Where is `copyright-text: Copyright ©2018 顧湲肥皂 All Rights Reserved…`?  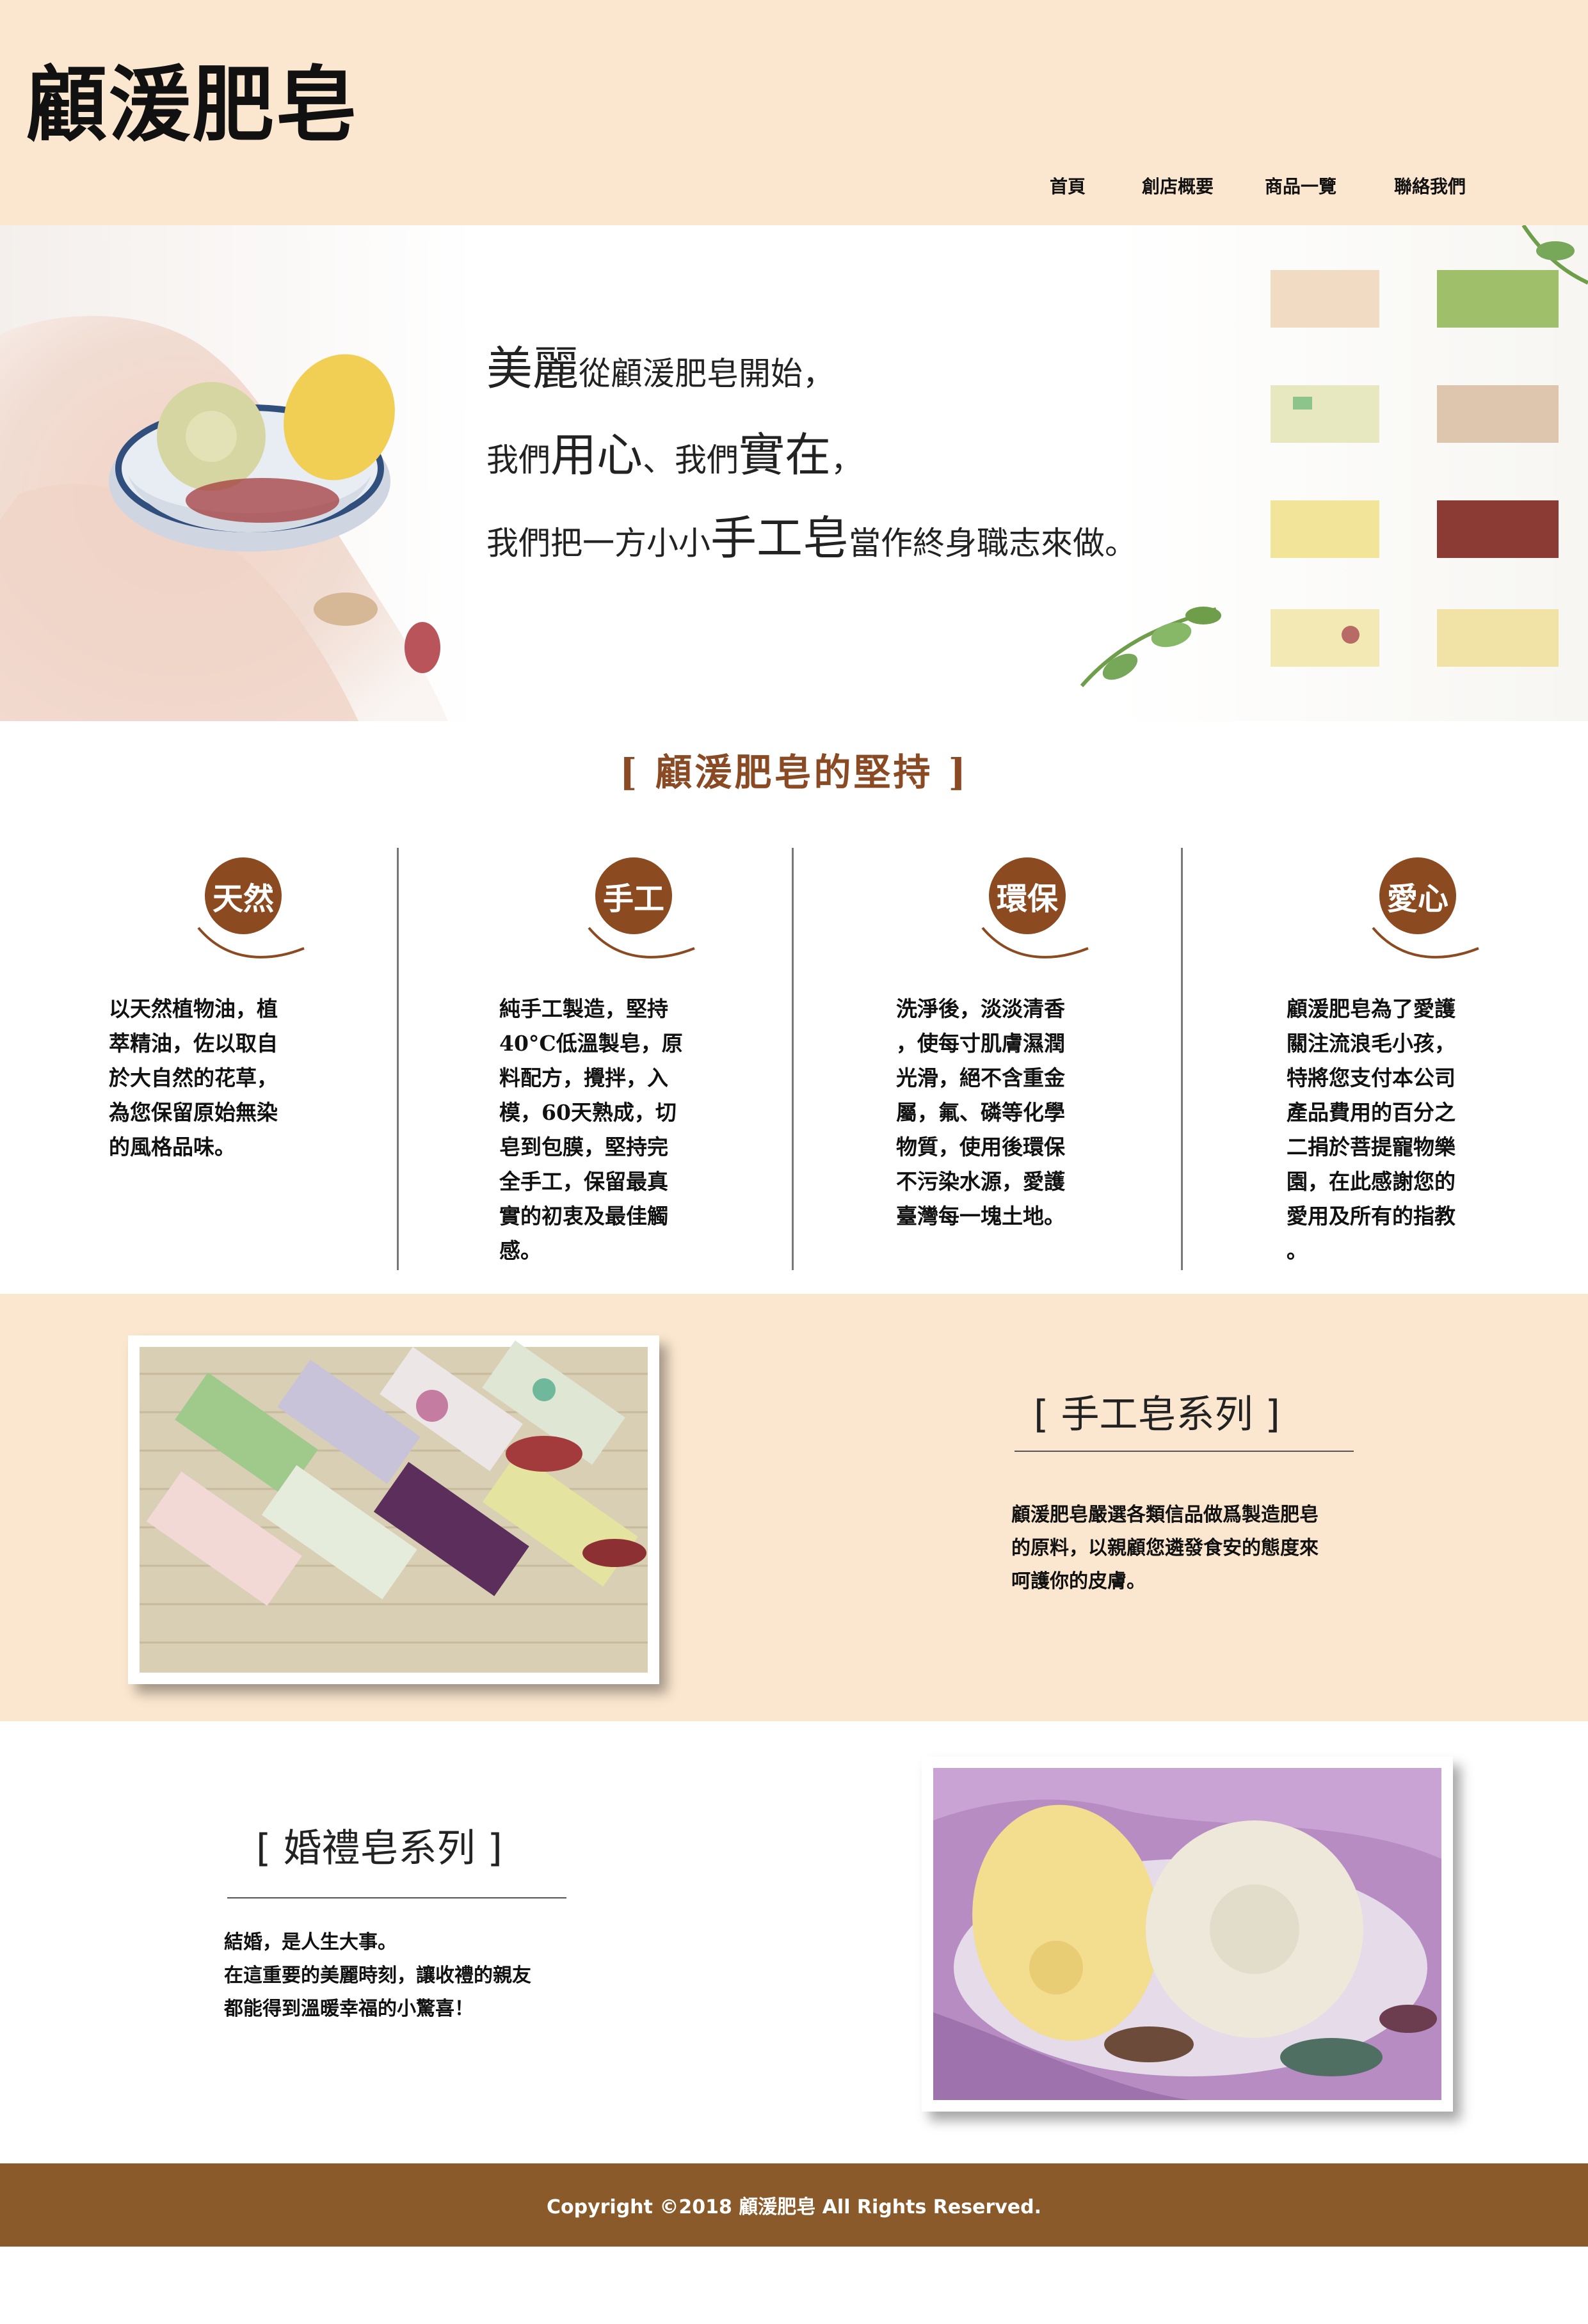 copyright-text: Copyright ©2018 顧湲肥皂 All Rights Reserved… is located at coordinates (794, 2207).